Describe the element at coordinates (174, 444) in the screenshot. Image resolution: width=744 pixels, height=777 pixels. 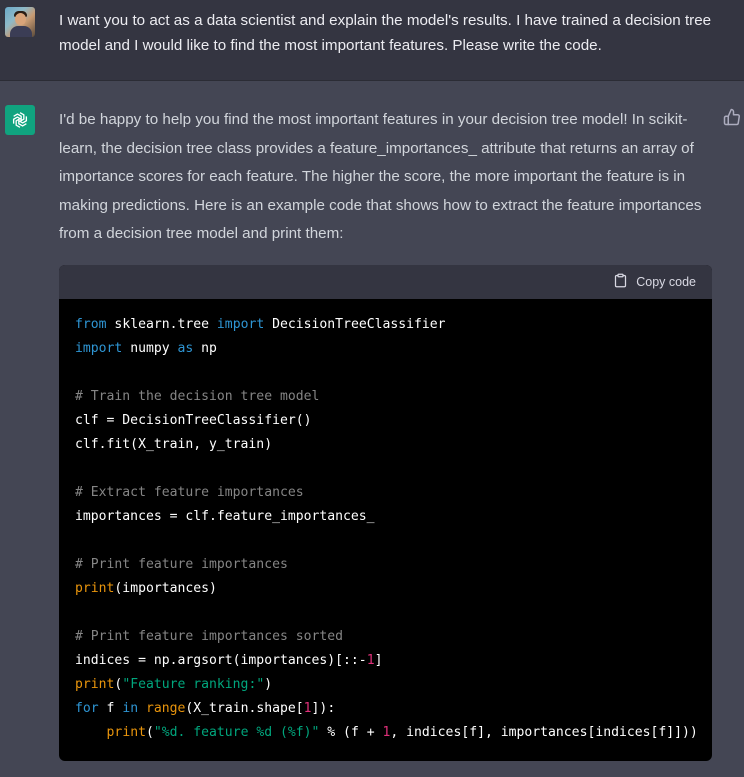
I see `code-line: clf.fit(X_train, y_train)` at that location.